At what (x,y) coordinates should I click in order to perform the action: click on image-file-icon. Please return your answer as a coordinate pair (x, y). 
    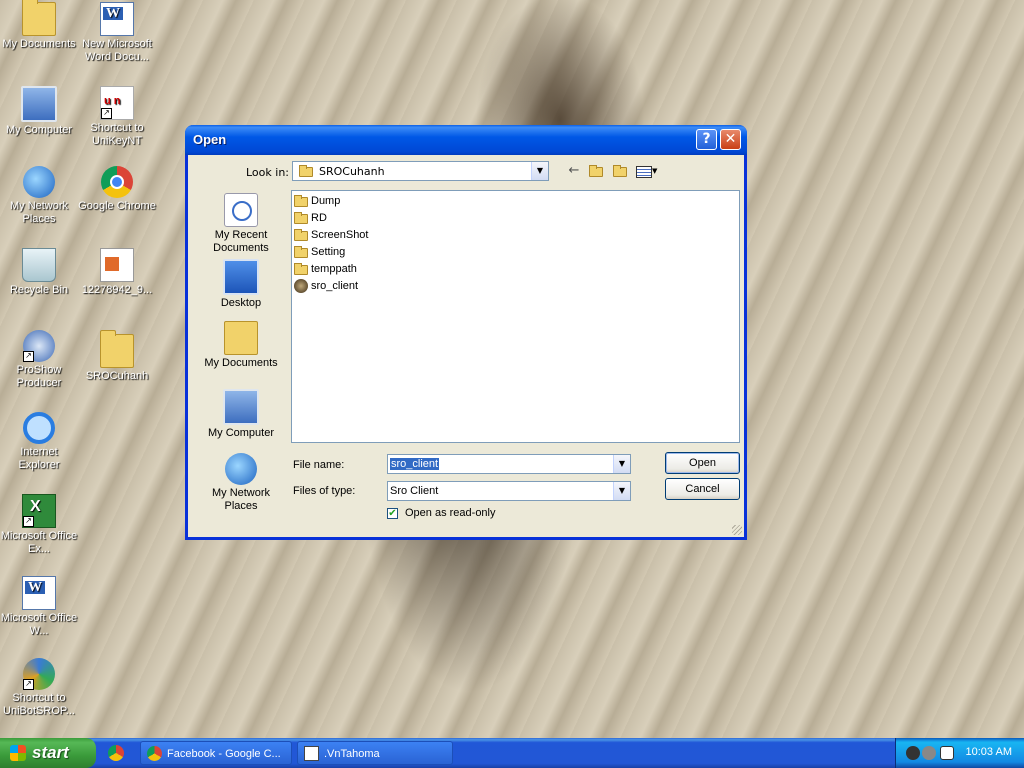
    Looking at the image, I should click on (117, 265).